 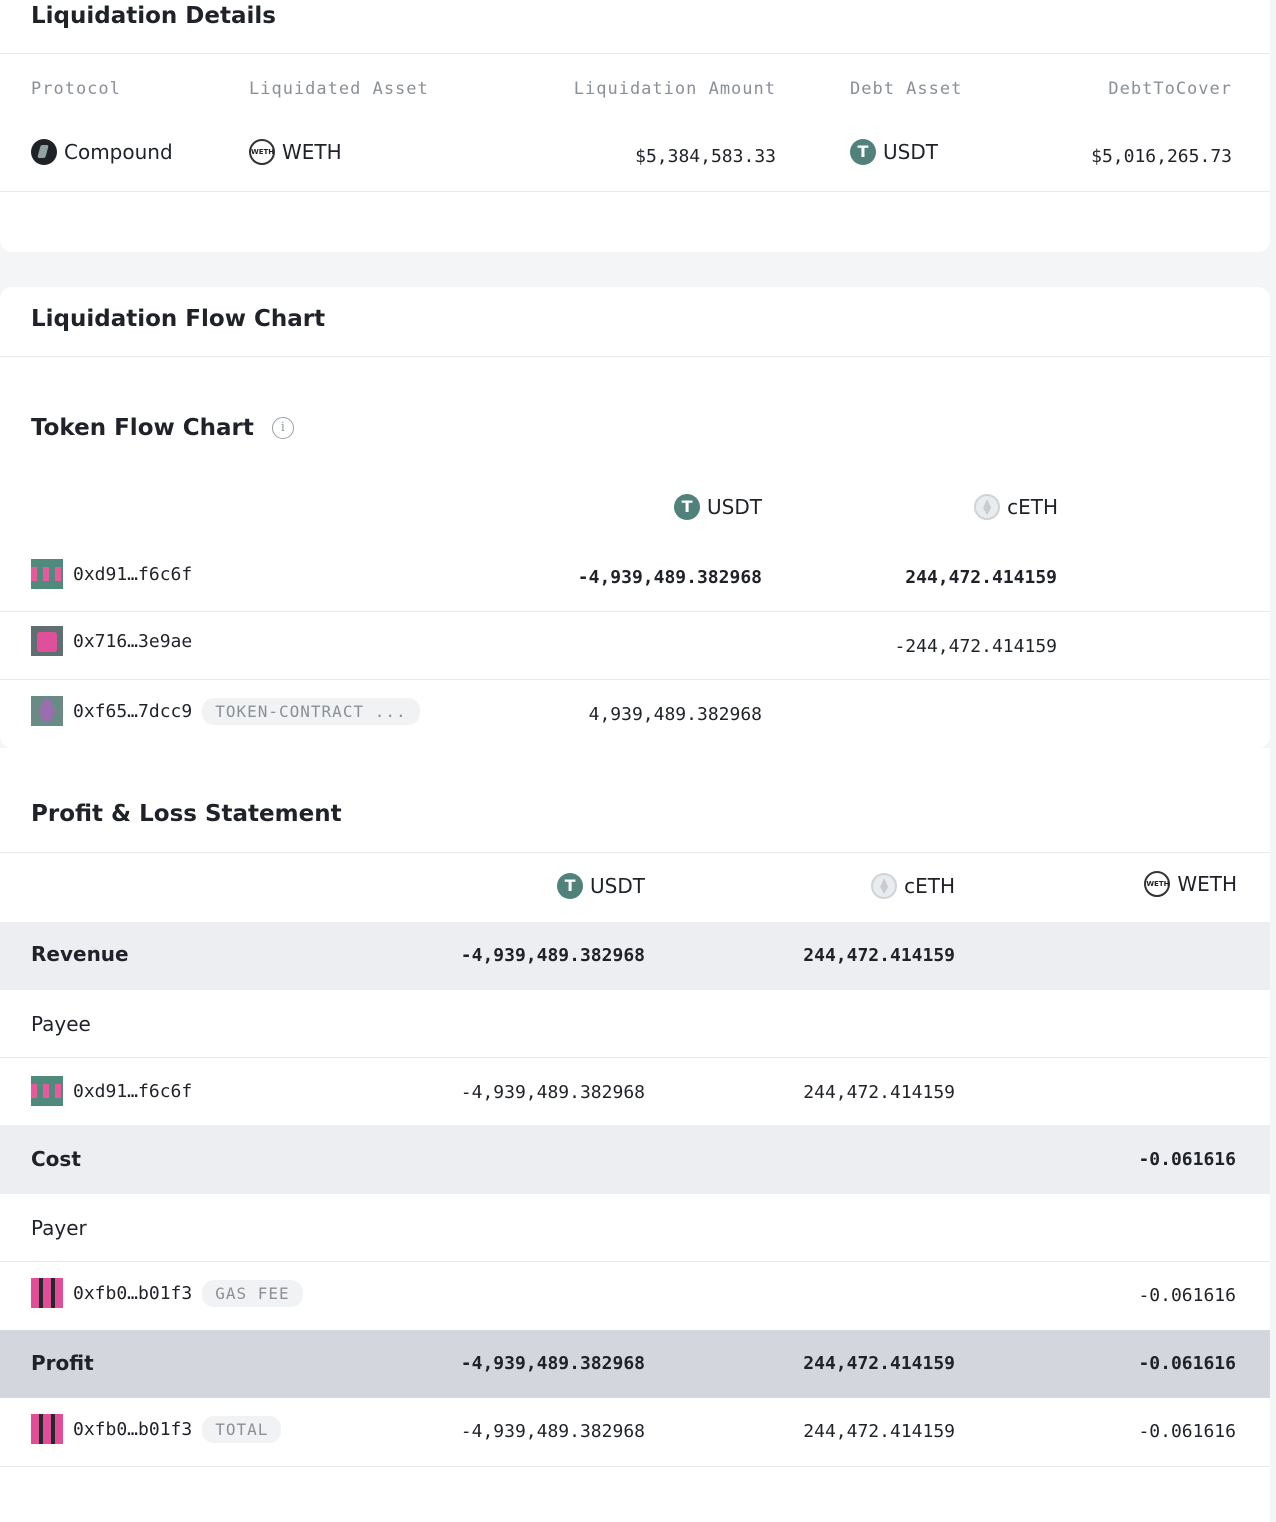 What do you see at coordinates (906, 89) in the screenshot?
I see `header-debt-asset: Debt Asset` at bounding box center [906, 89].